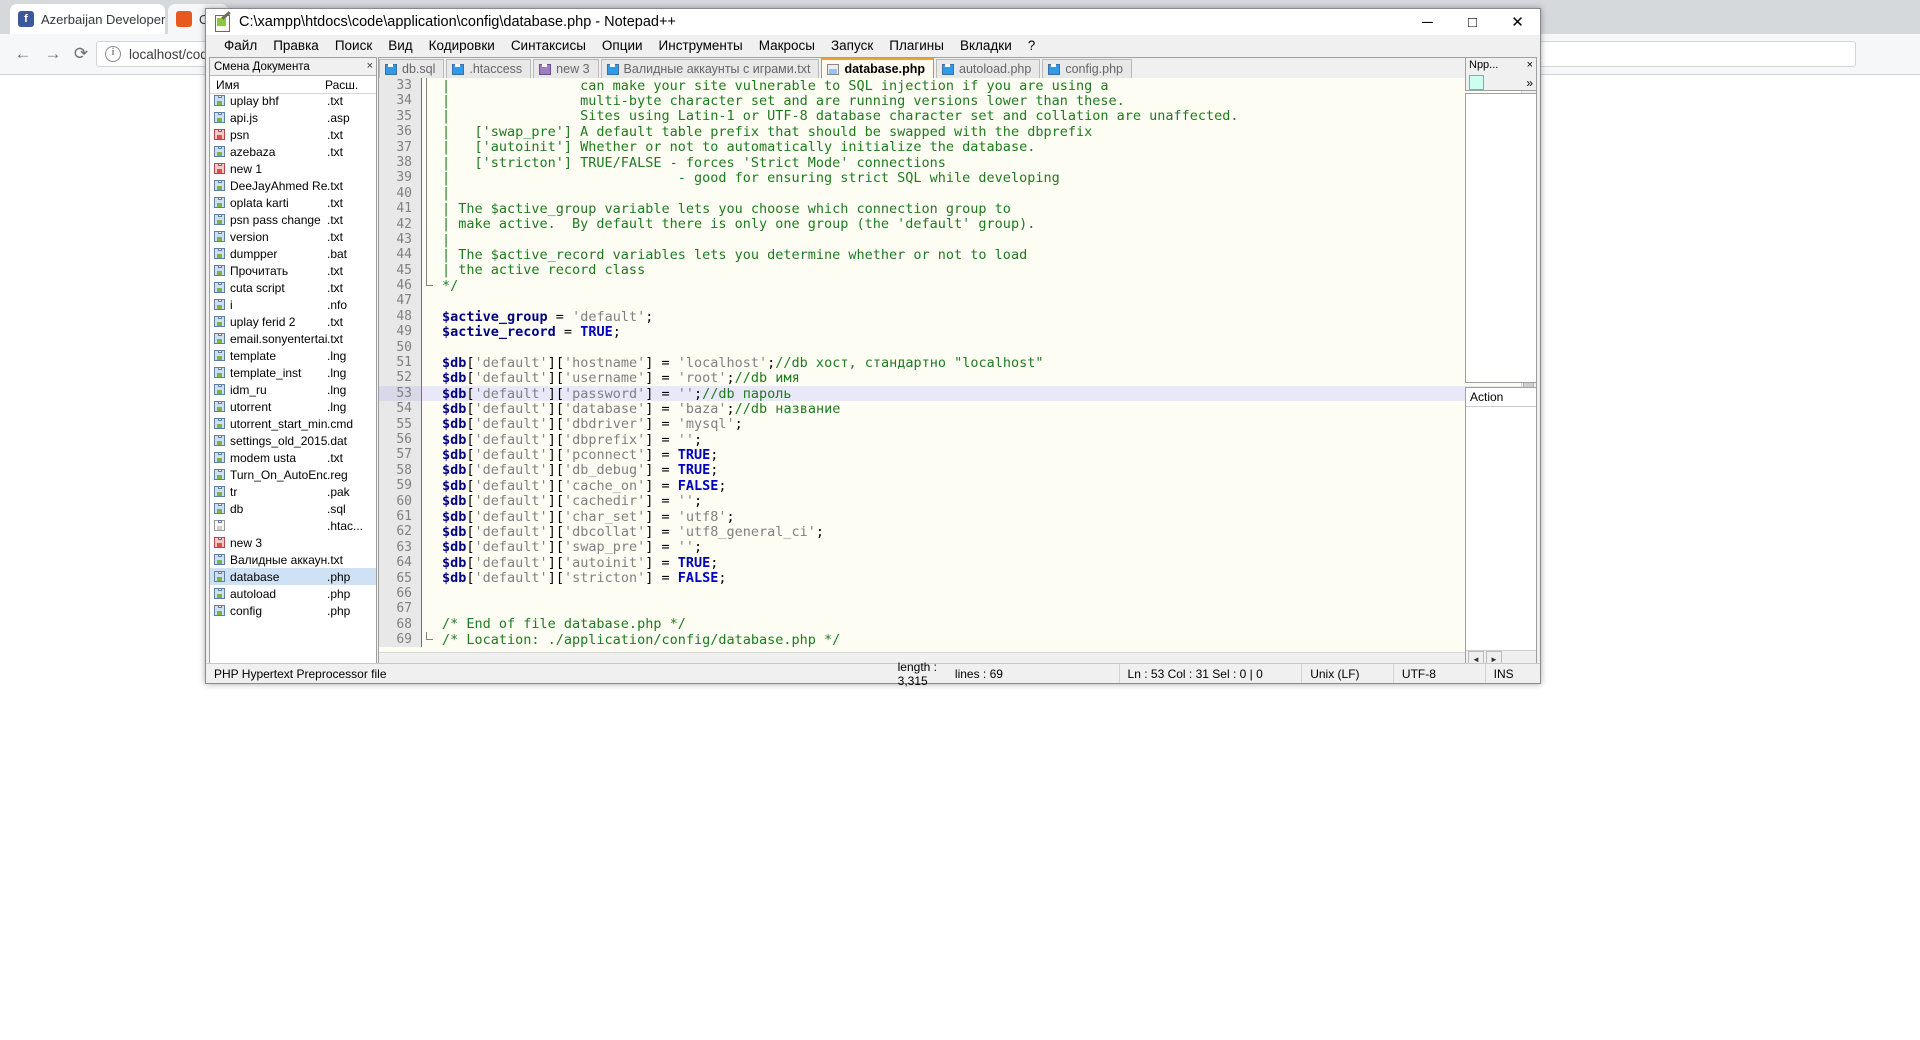 This screenshot has width=1920, height=1040. I want to click on file-tab: autoload.php, so click(988, 68).